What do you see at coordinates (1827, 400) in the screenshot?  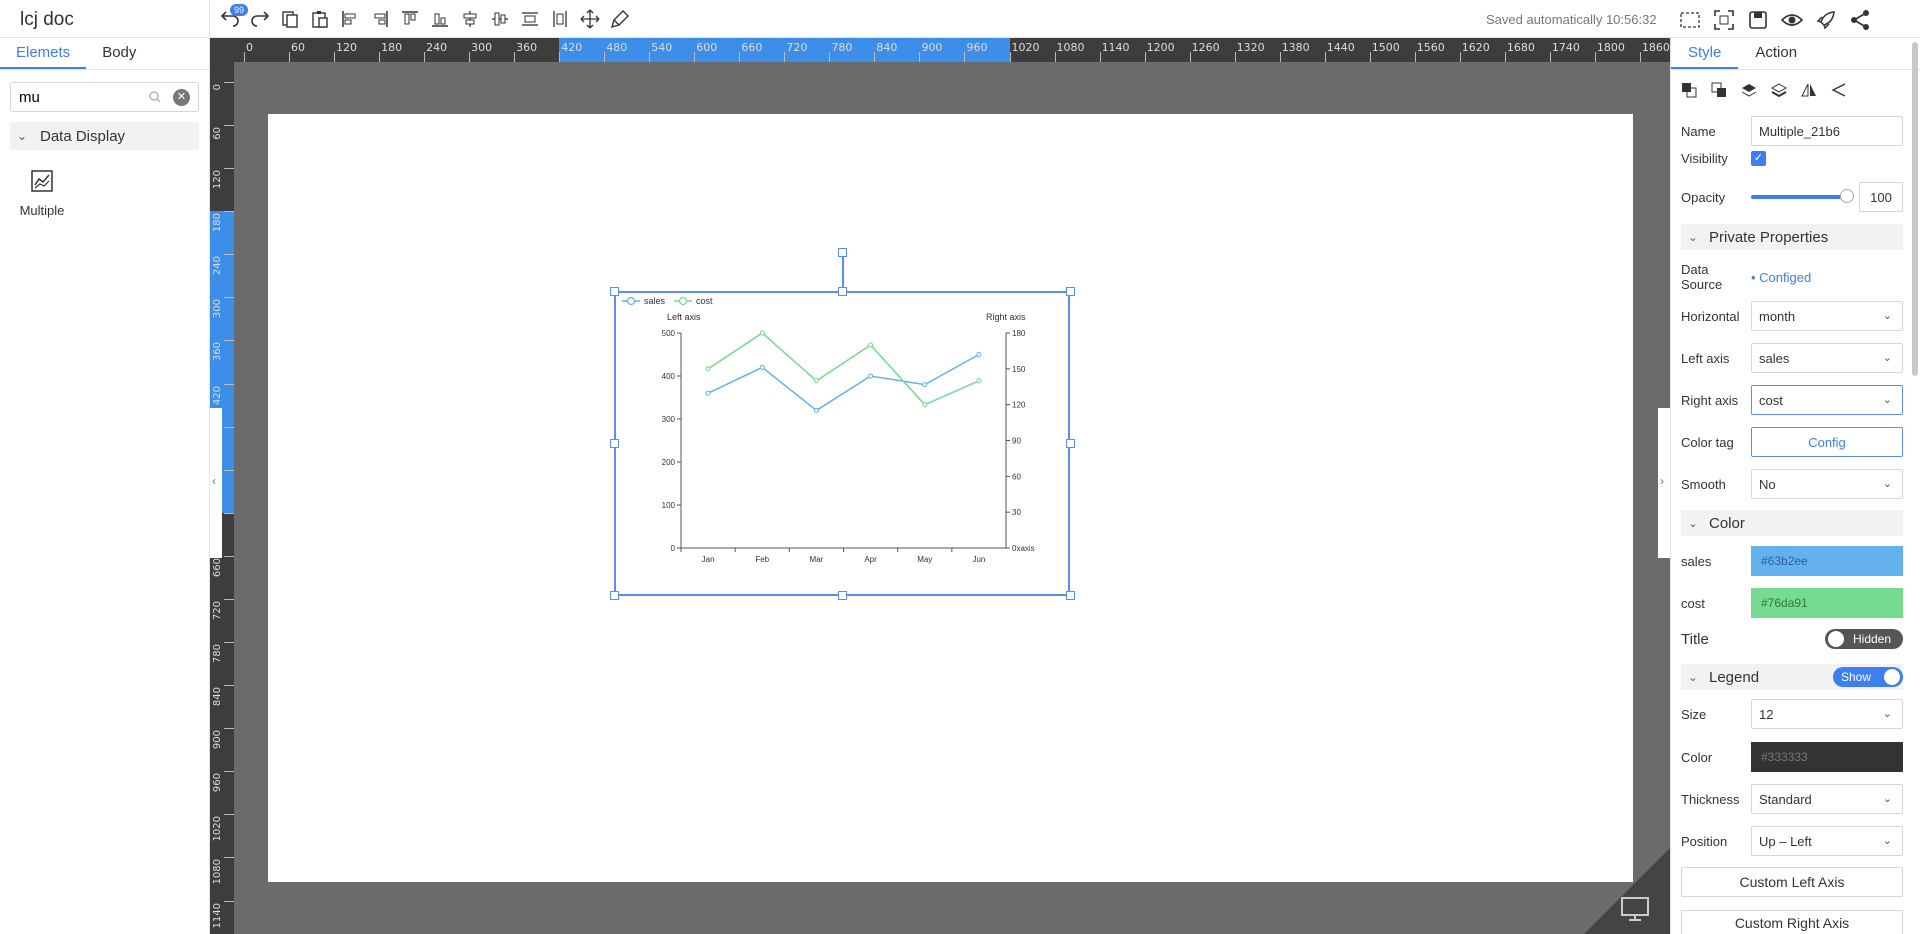 I see `right-axis-select: cost ⌄` at bounding box center [1827, 400].